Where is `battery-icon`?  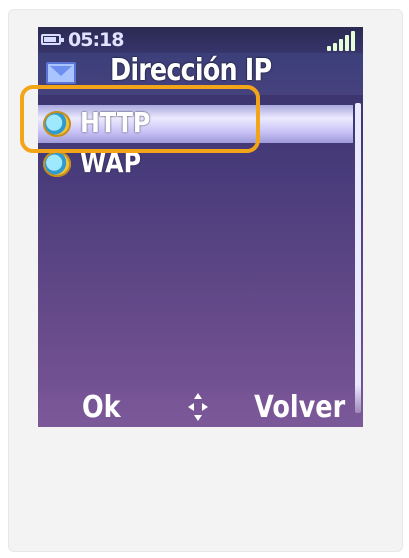 battery-icon is located at coordinates (52, 39).